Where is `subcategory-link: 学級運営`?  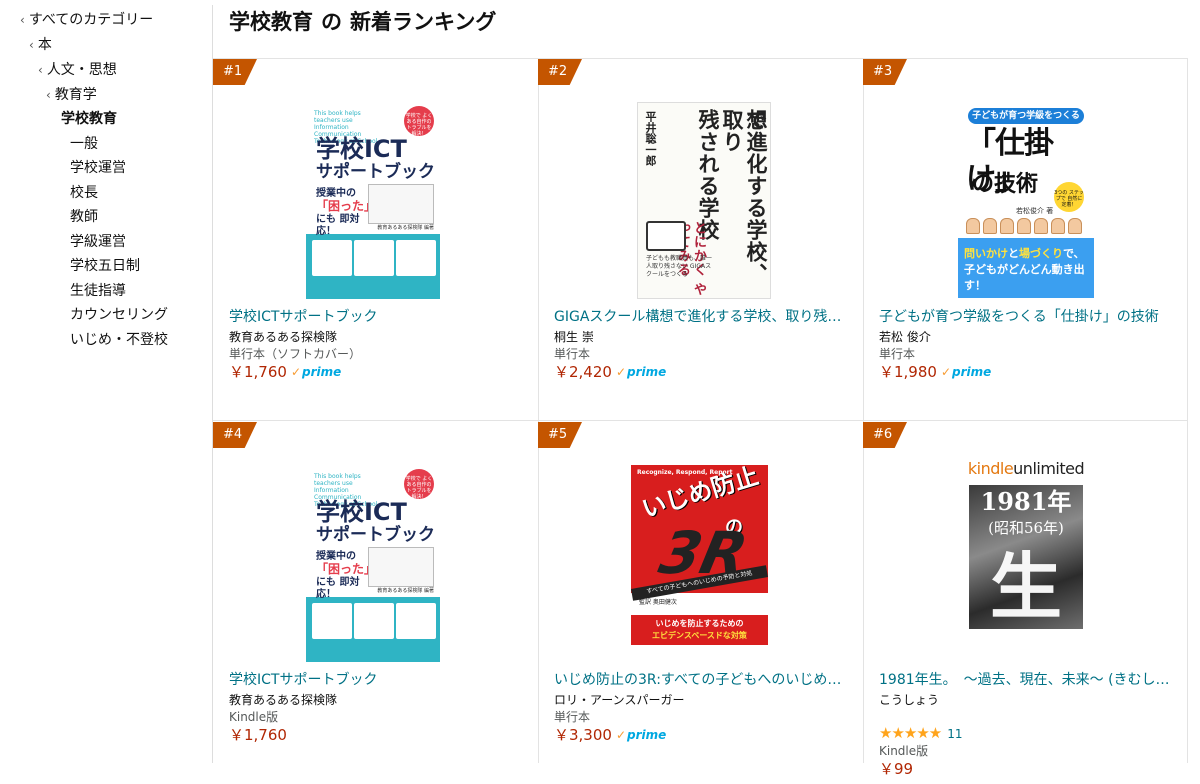
subcategory-link: 学級運営 is located at coordinates (98, 242).